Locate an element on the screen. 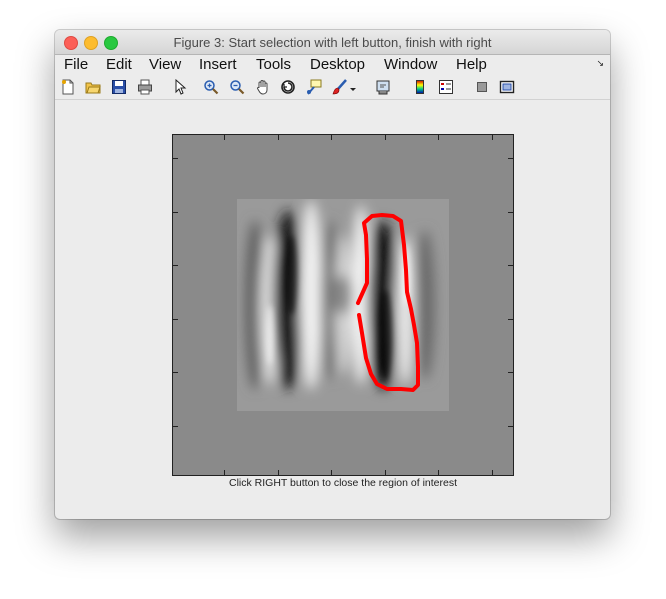  link-plot-icon is located at coordinates (383, 87).